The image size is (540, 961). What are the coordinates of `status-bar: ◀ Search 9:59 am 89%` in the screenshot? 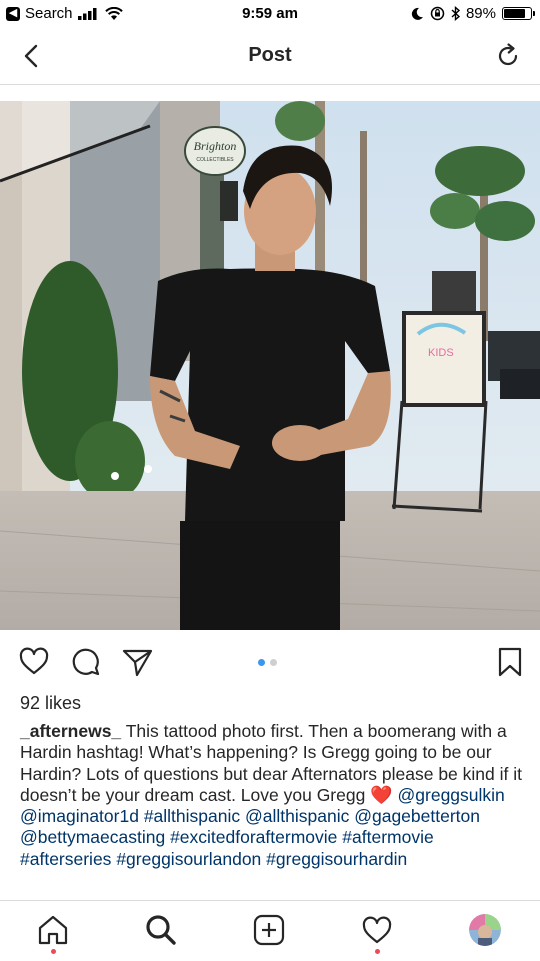 It's located at (270, 14).